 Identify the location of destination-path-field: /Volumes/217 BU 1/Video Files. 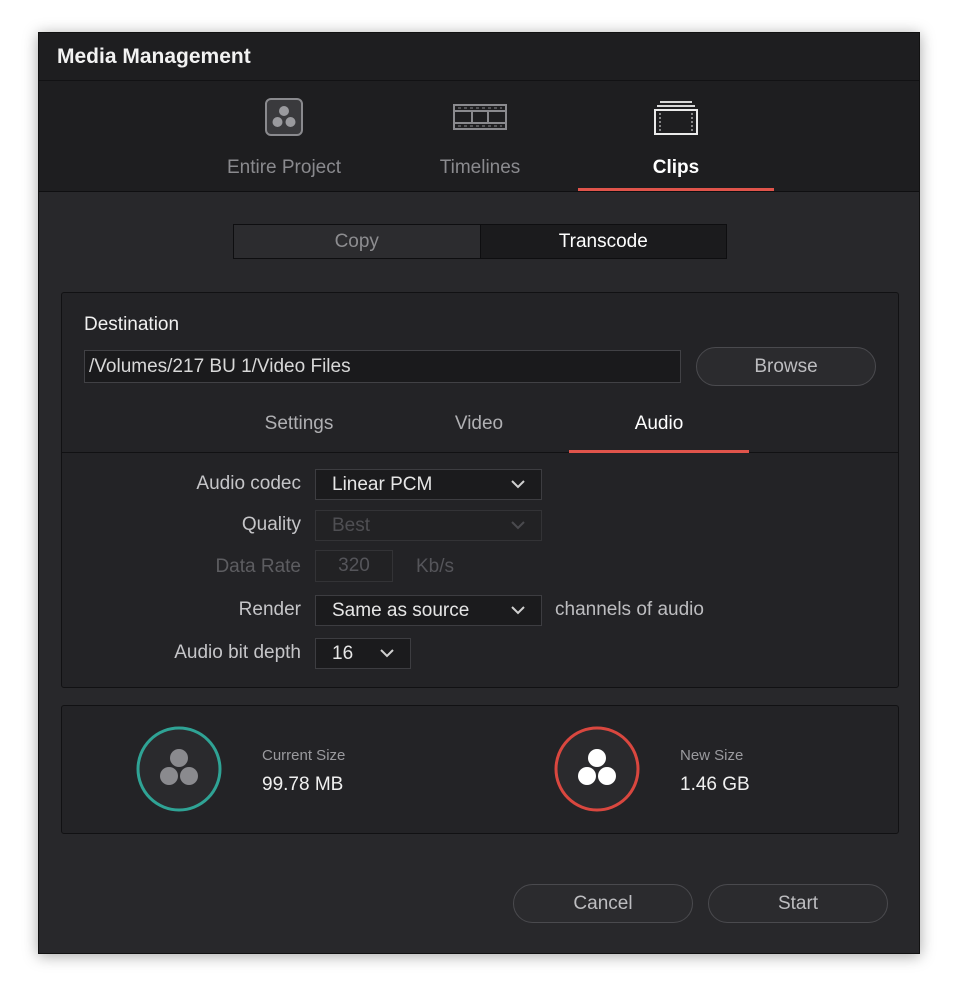
(382, 366).